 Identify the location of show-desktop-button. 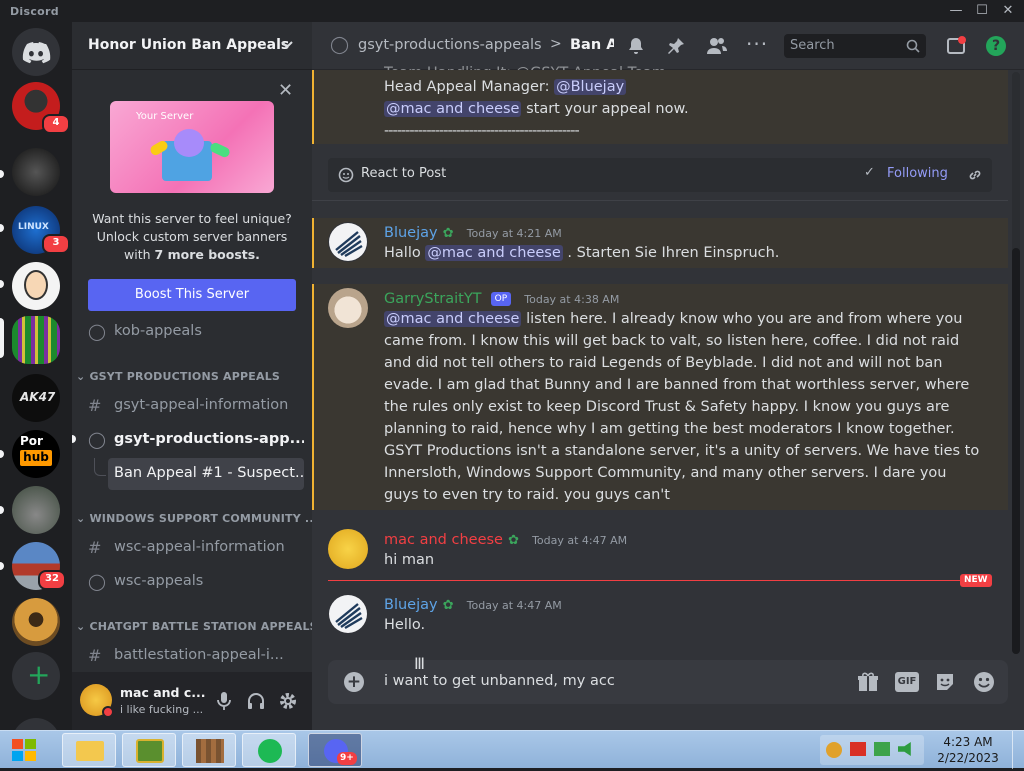
(1018, 750).